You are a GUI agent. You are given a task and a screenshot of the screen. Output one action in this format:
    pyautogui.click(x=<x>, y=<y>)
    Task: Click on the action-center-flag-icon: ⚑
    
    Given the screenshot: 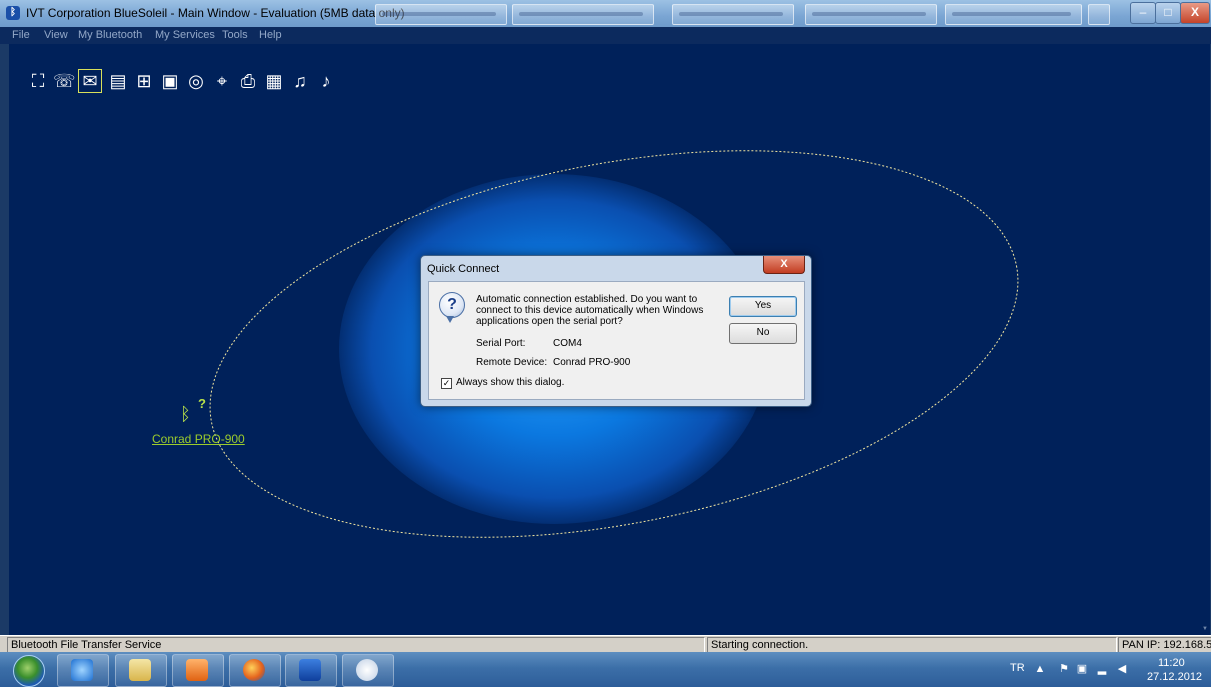 What is the action you would take?
    pyautogui.click(x=1064, y=669)
    